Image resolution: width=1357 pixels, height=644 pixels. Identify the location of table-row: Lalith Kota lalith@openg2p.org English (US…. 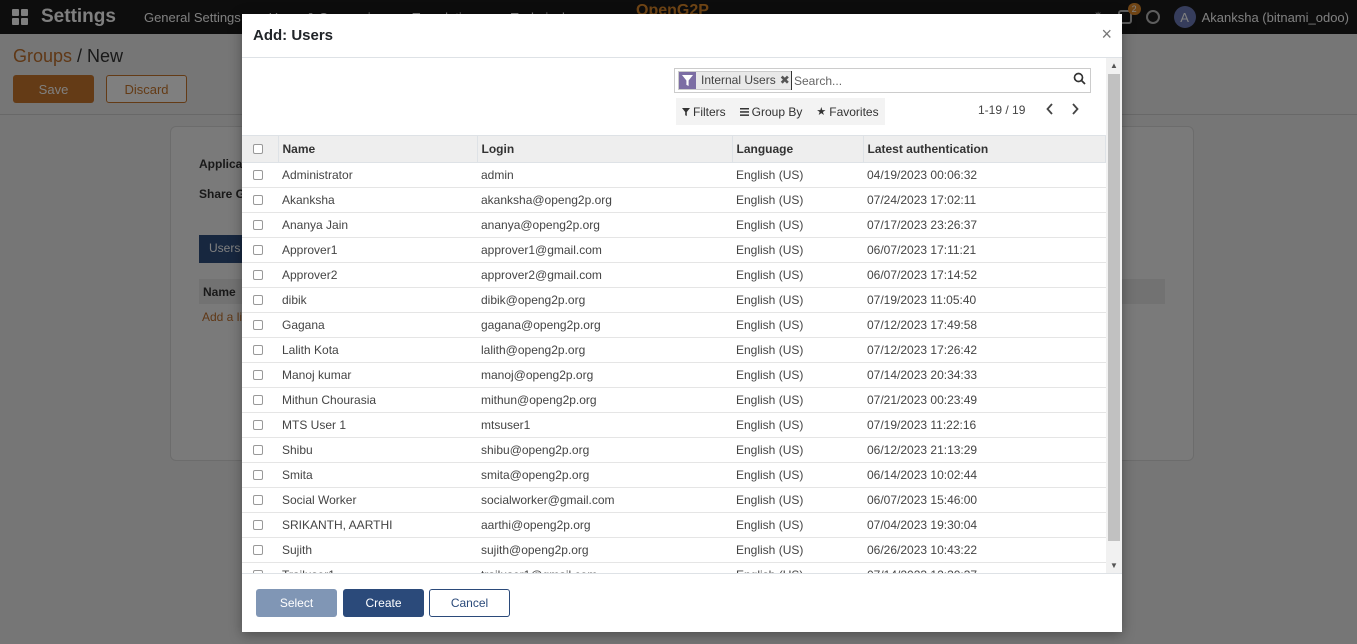
(674, 350).